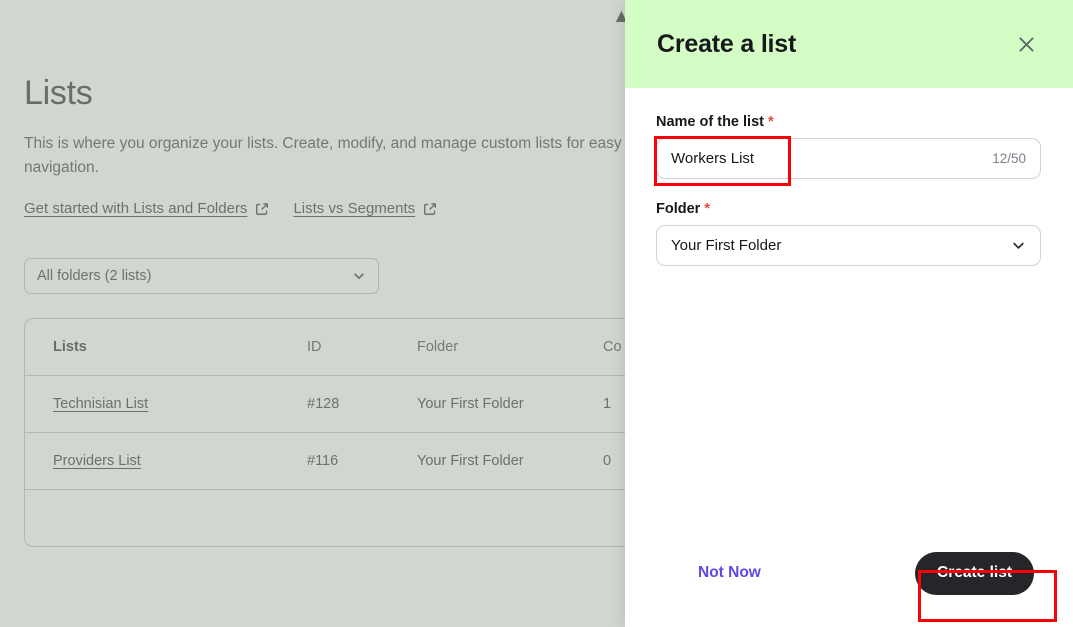  Describe the element at coordinates (438, 347) in the screenshot. I see `column-header-folder: Folder` at that location.